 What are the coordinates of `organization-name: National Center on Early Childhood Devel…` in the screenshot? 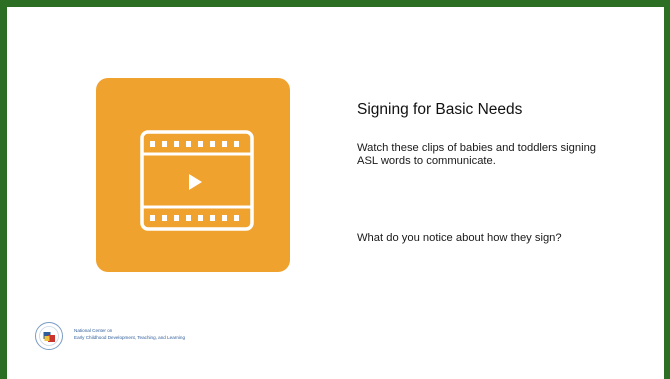 It's located at (129, 334).